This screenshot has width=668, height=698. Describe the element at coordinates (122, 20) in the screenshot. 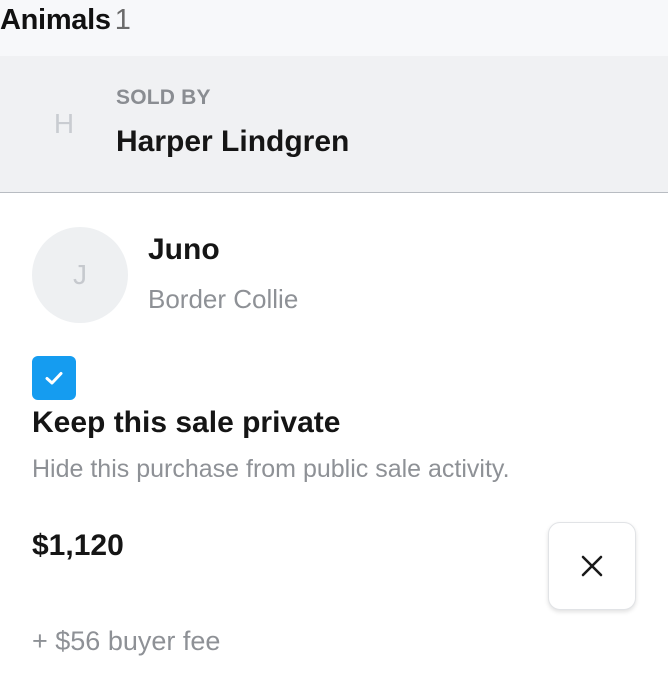

I see `animal-count: 1` at that location.